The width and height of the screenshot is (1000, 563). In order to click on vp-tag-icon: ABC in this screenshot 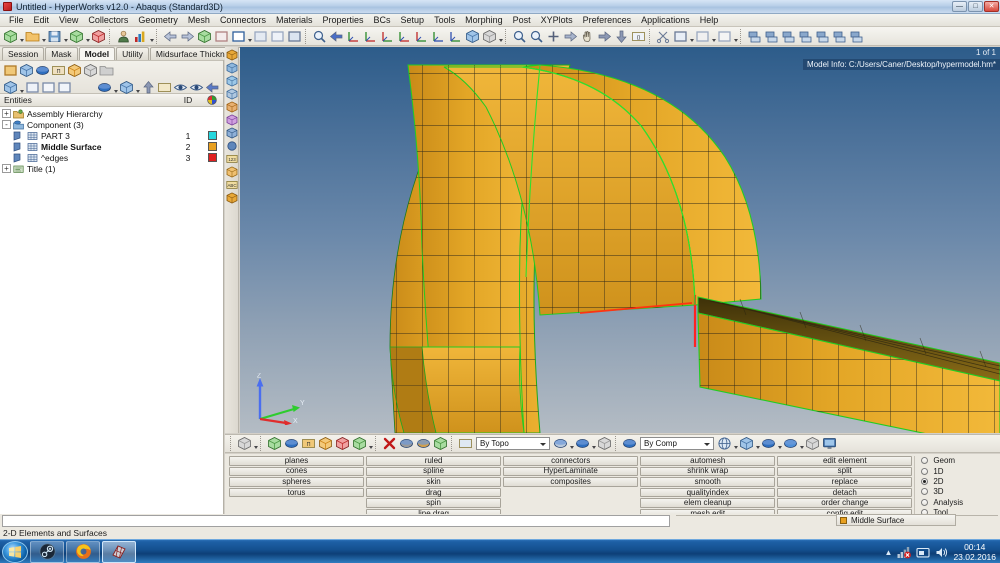, I will do `click(231, 185)`.